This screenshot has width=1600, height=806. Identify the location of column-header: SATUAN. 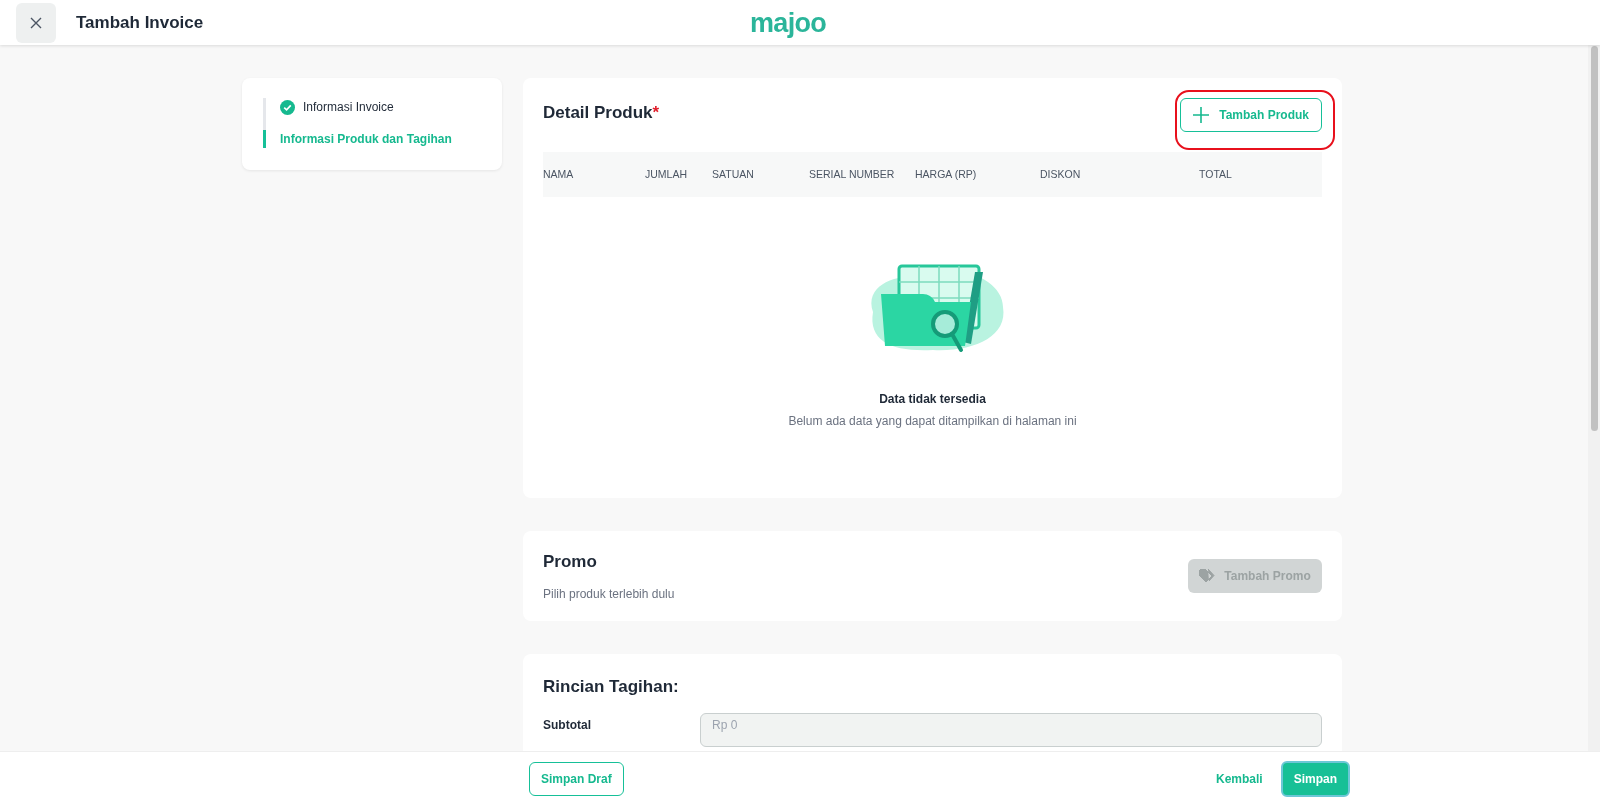
(733, 174).